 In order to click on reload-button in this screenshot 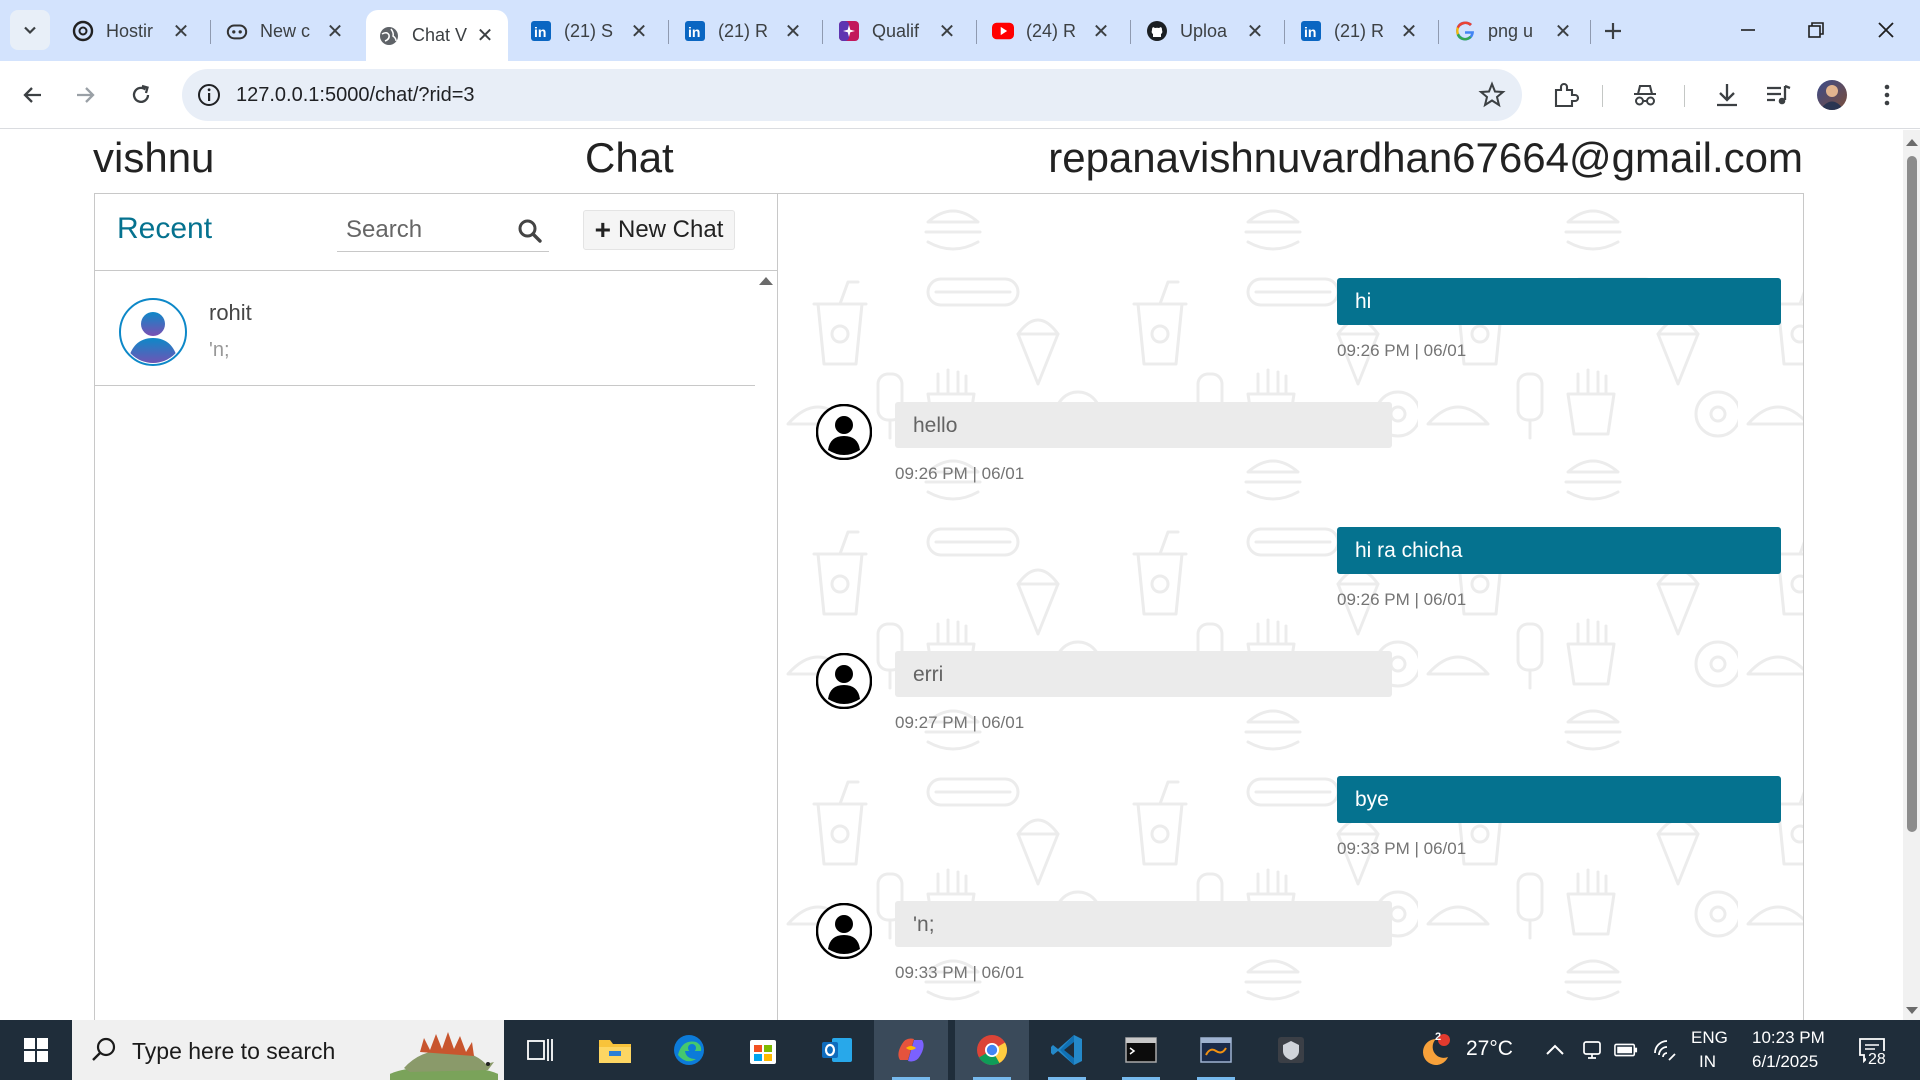, I will do `click(141, 95)`.